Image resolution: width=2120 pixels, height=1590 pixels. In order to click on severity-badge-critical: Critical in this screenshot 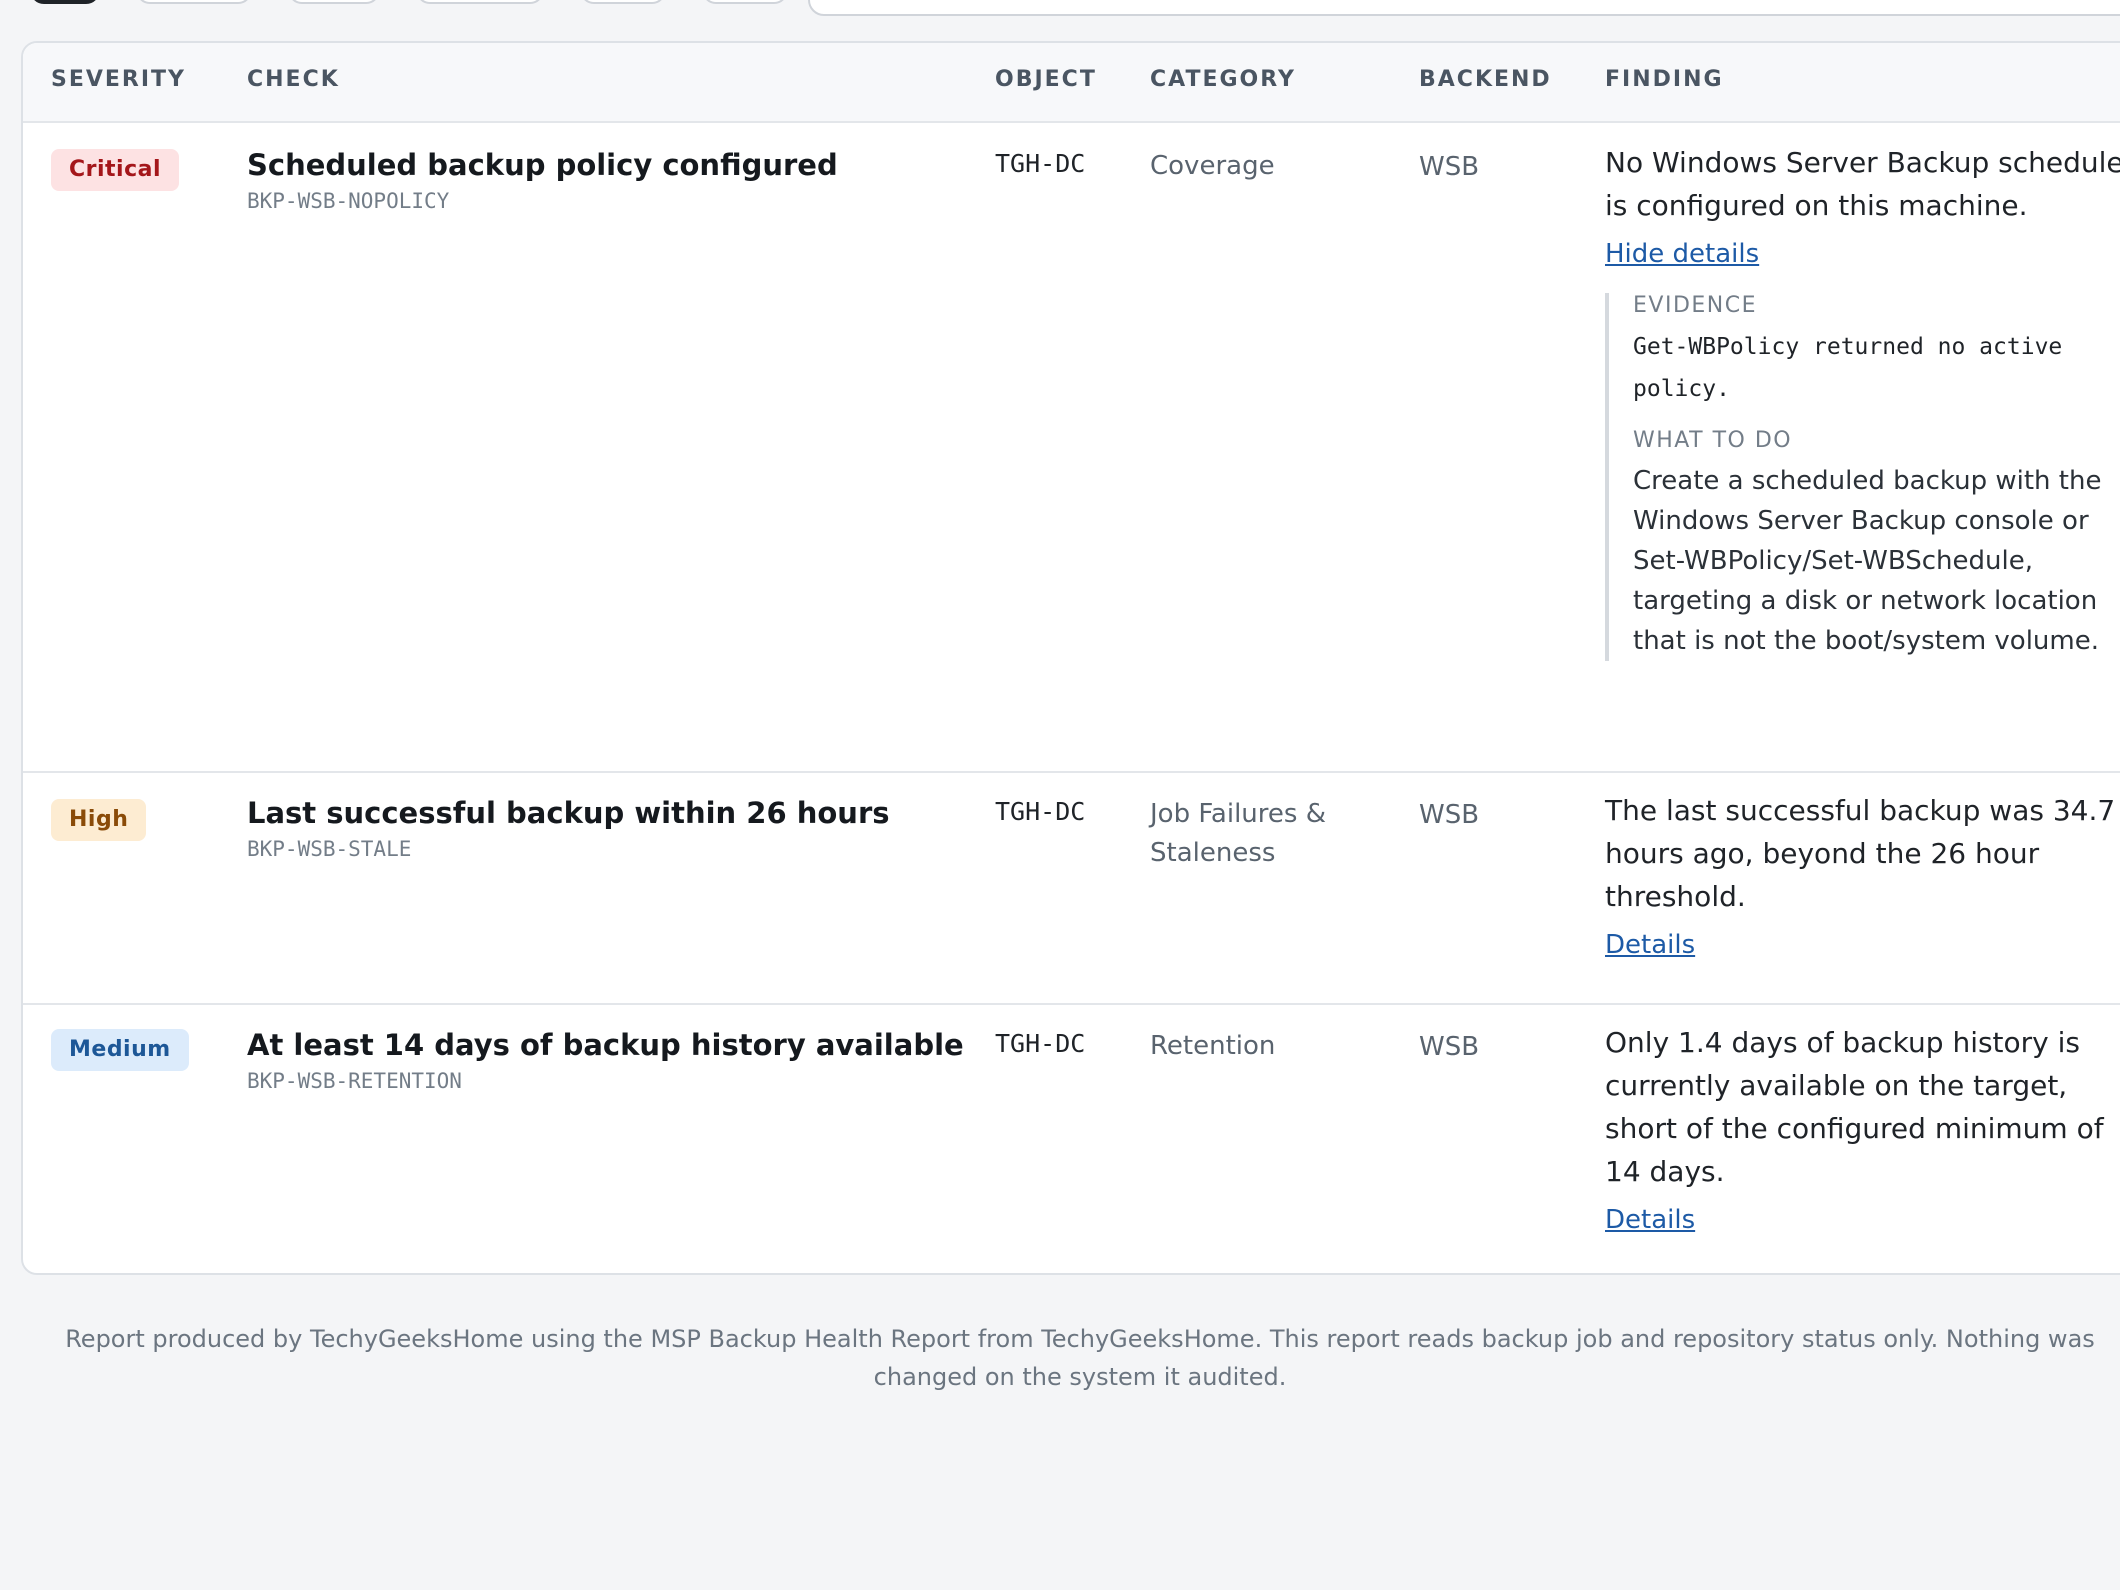, I will do `click(115, 170)`.